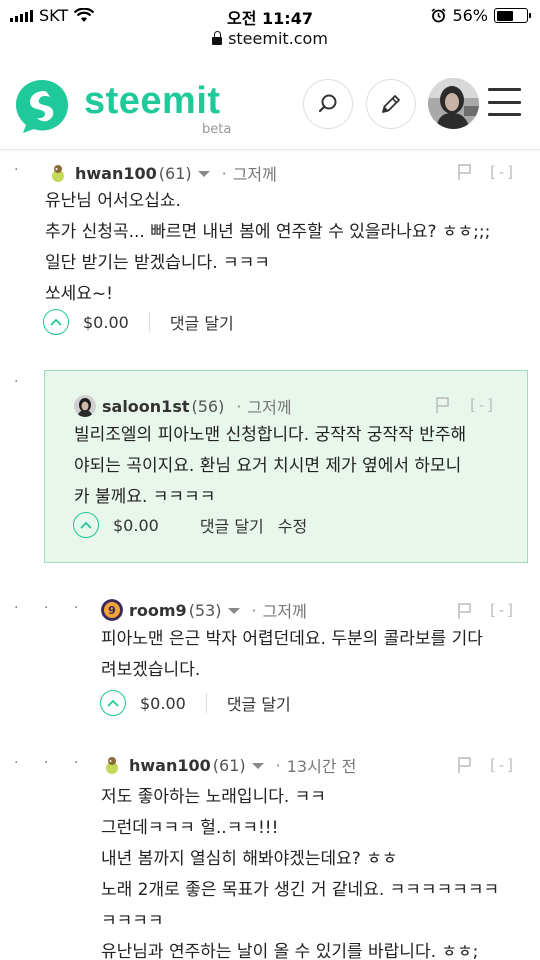 This screenshot has height=960, width=540. What do you see at coordinates (213, 797) in the screenshot?
I see `comment-line: 저도 좋아하는 노래입니다. ㅋㅋ` at bounding box center [213, 797].